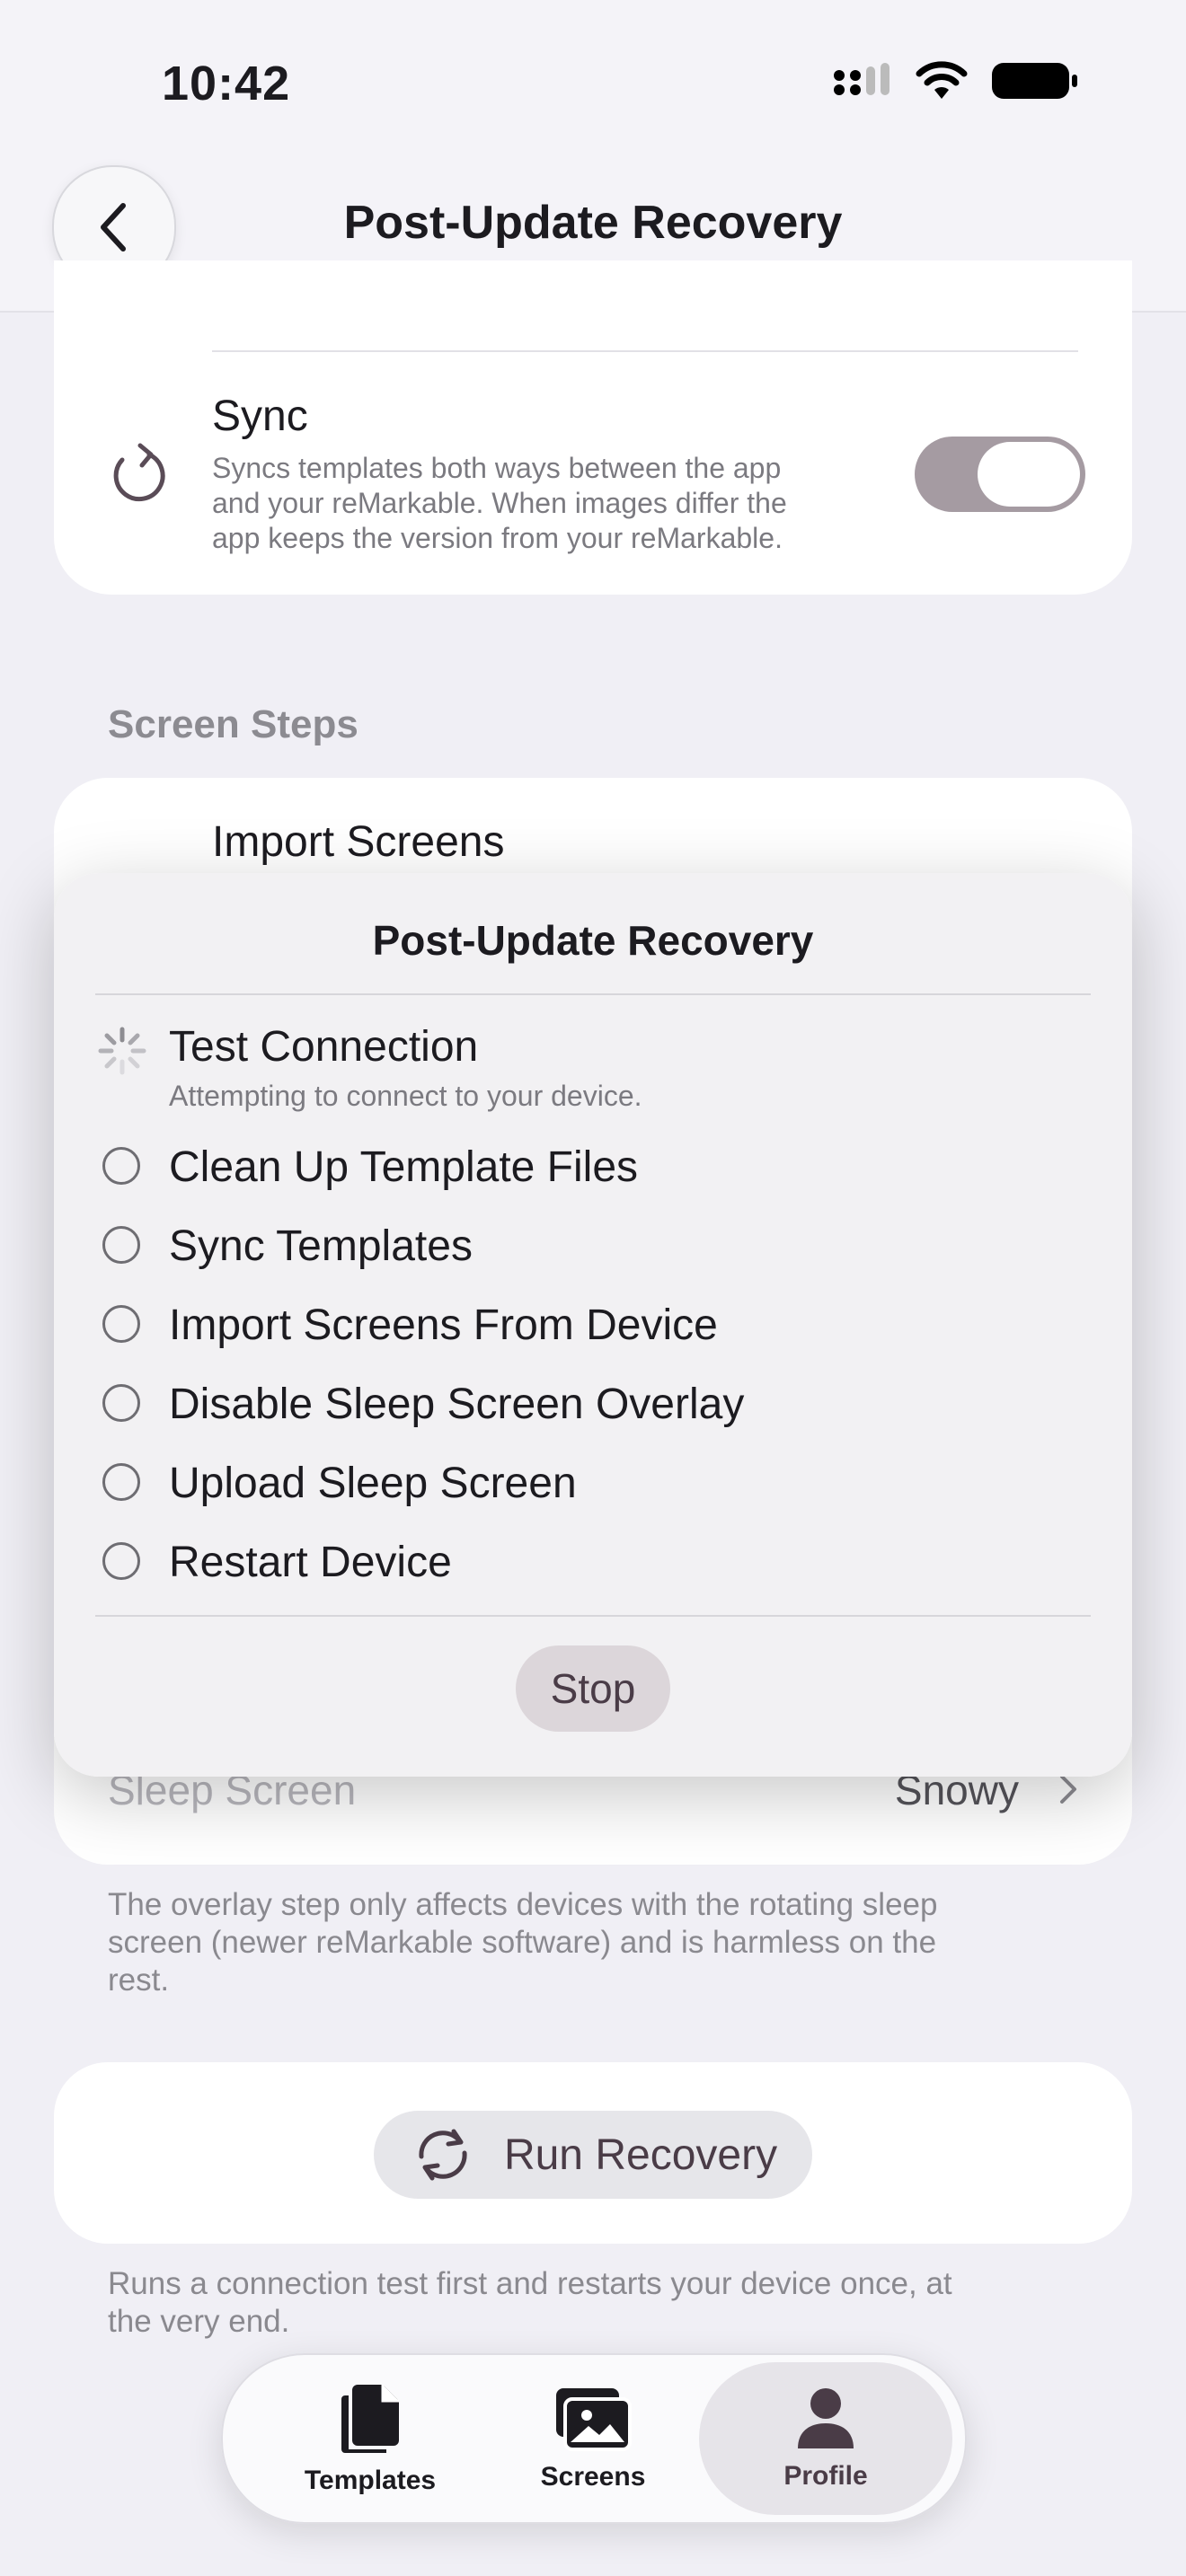 The height and width of the screenshot is (2576, 1186). I want to click on run-recovery-button: Run Recovery, so click(593, 2155).